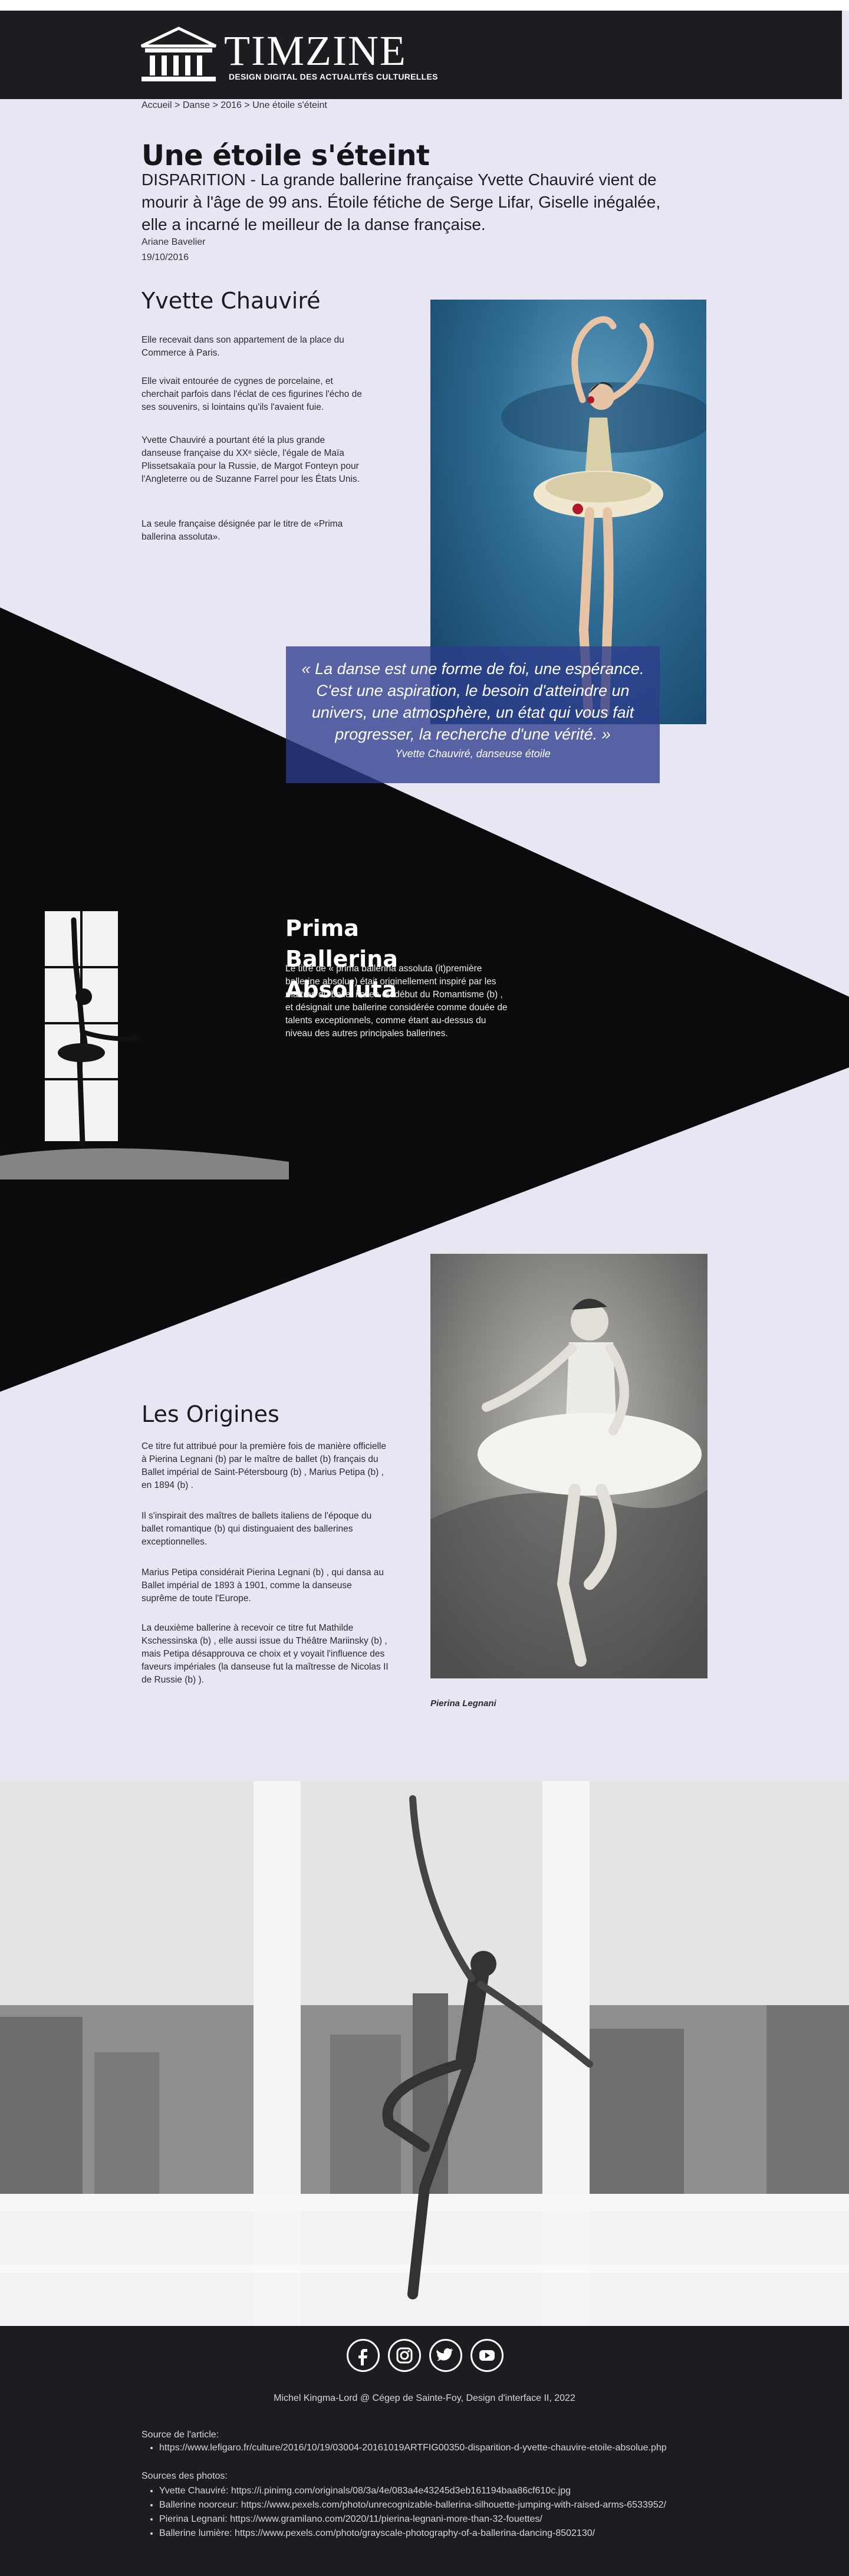 Image resolution: width=849 pixels, height=2576 pixels. I want to click on logo-wordmark: TIMZINE, so click(316, 50).